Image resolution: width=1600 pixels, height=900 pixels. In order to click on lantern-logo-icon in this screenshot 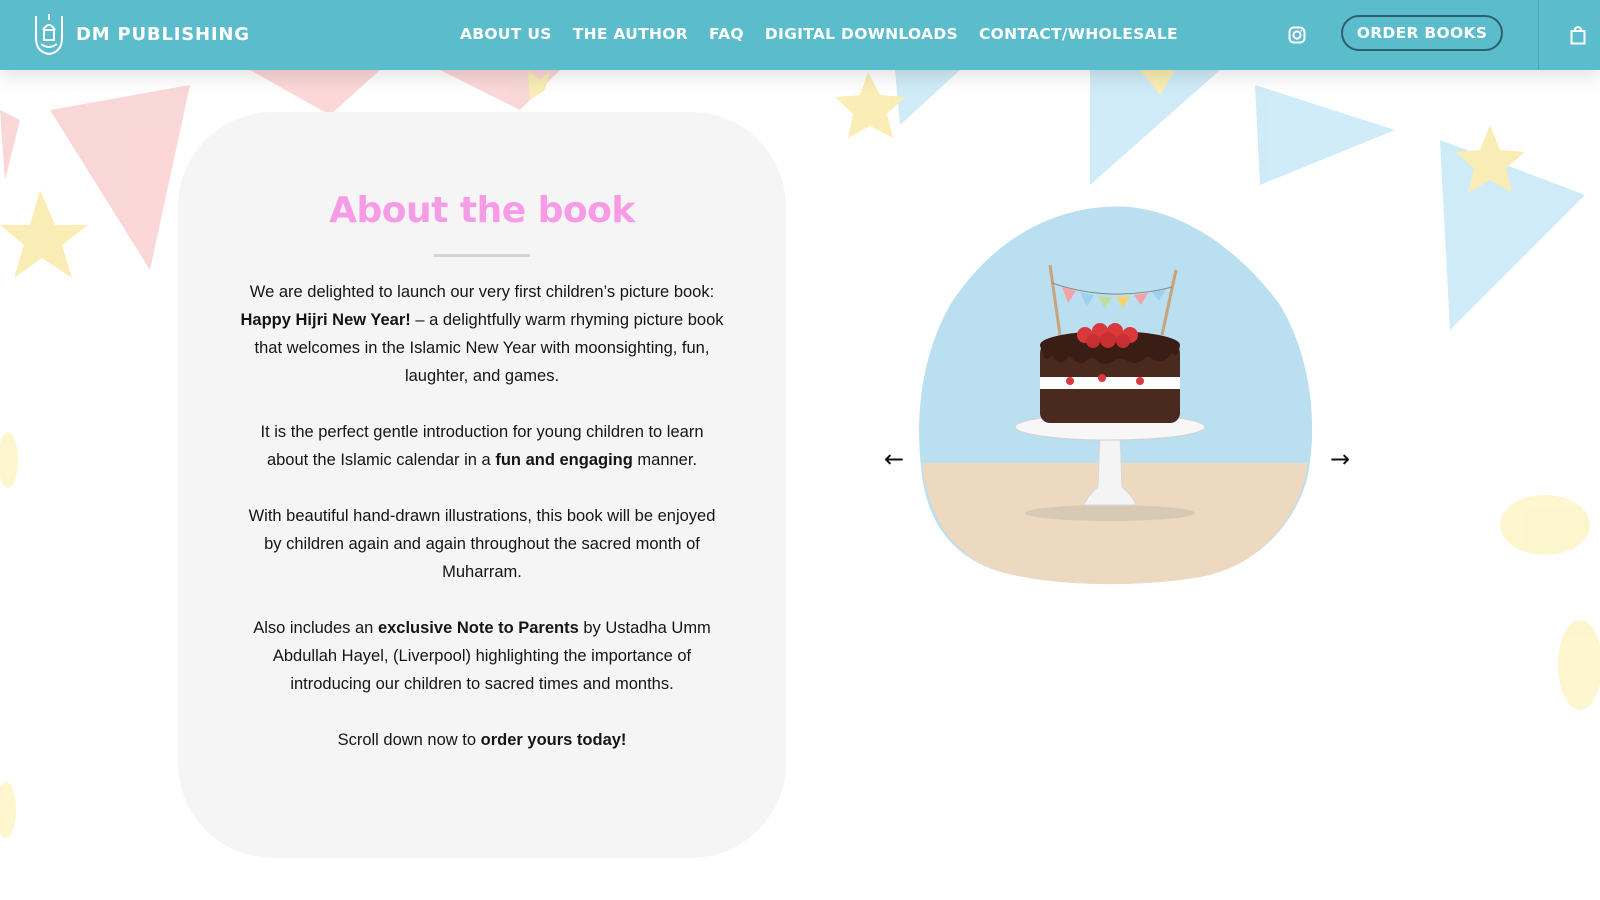, I will do `click(49, 34)`.